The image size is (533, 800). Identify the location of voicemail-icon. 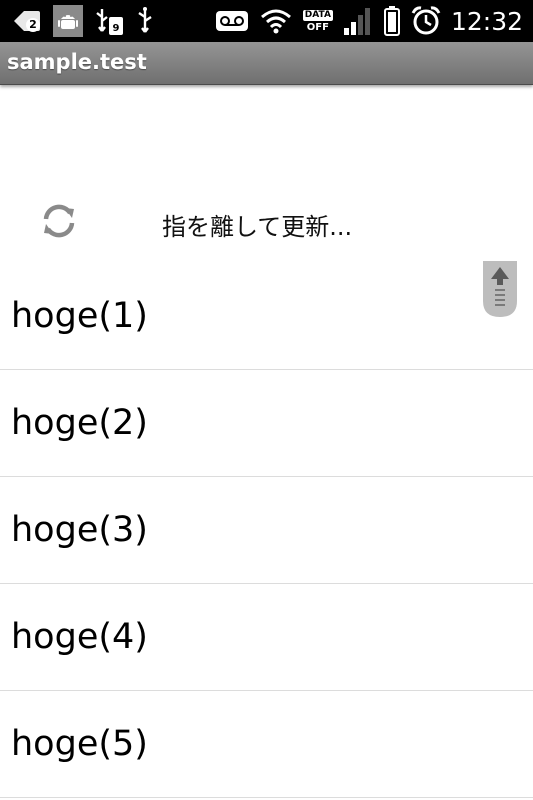
(232, 21).